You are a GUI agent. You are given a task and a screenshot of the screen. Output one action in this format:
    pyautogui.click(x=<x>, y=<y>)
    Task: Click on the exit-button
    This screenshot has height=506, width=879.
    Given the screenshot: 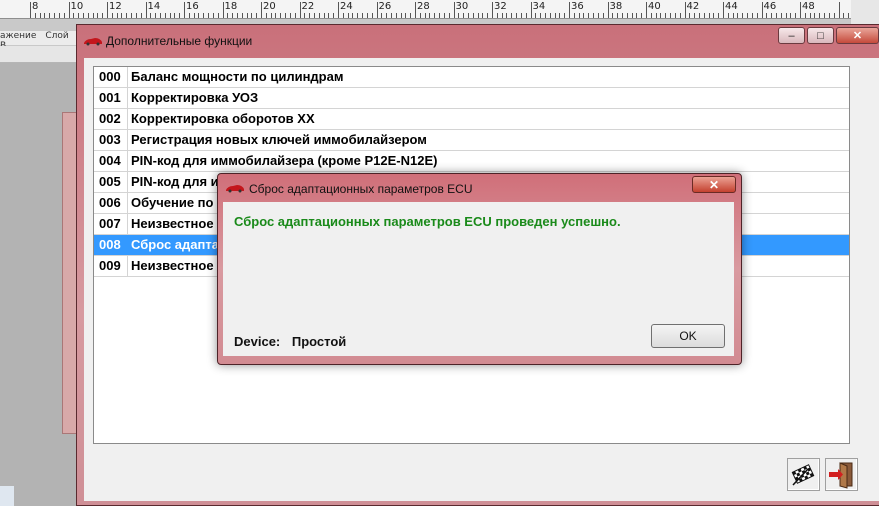 What is the action you would take?
    pyautogui.click(x=841, y=474)
    